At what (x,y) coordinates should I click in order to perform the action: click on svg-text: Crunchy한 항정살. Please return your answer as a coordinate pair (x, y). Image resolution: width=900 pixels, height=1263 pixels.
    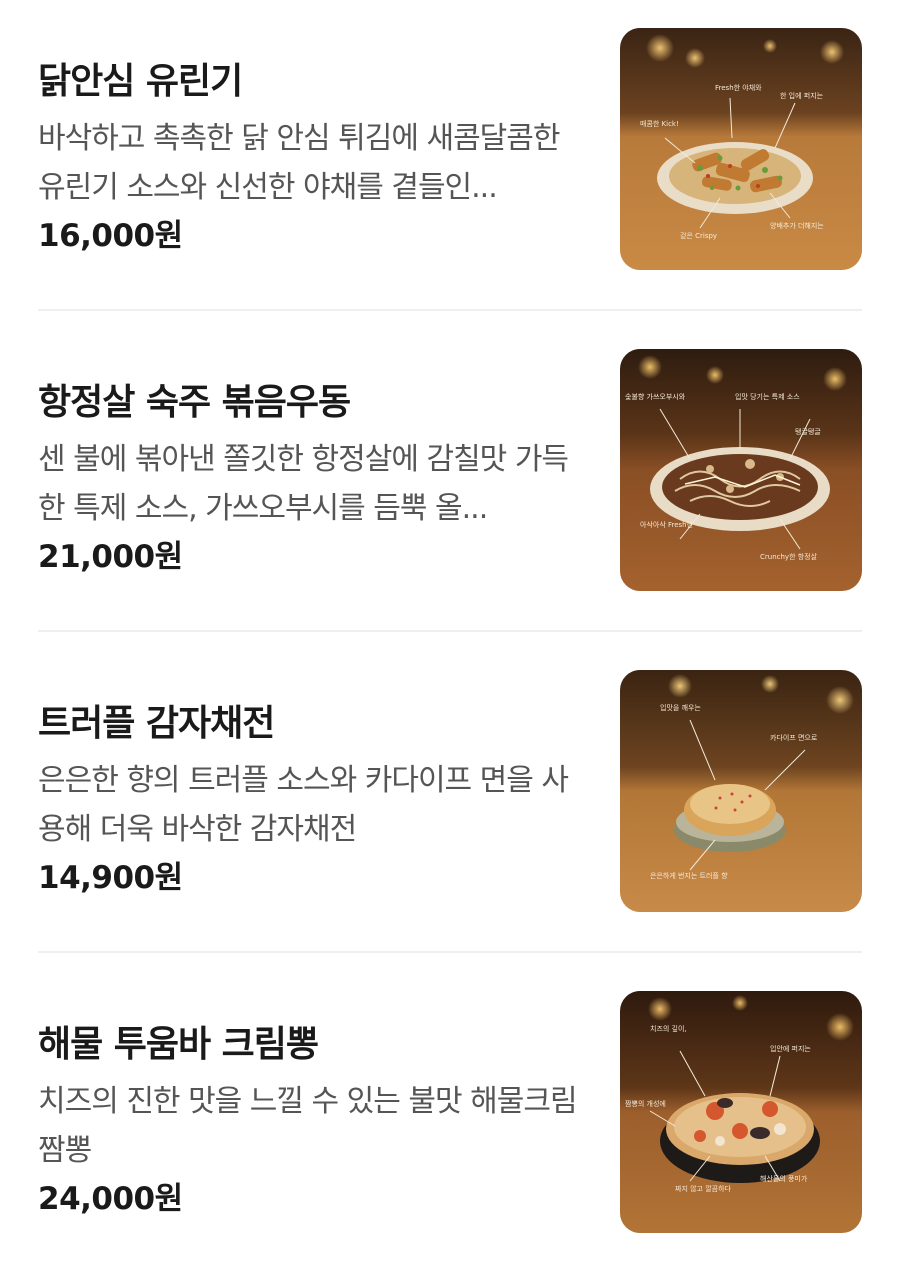
    Looking at the image, I should click on (789, 556).